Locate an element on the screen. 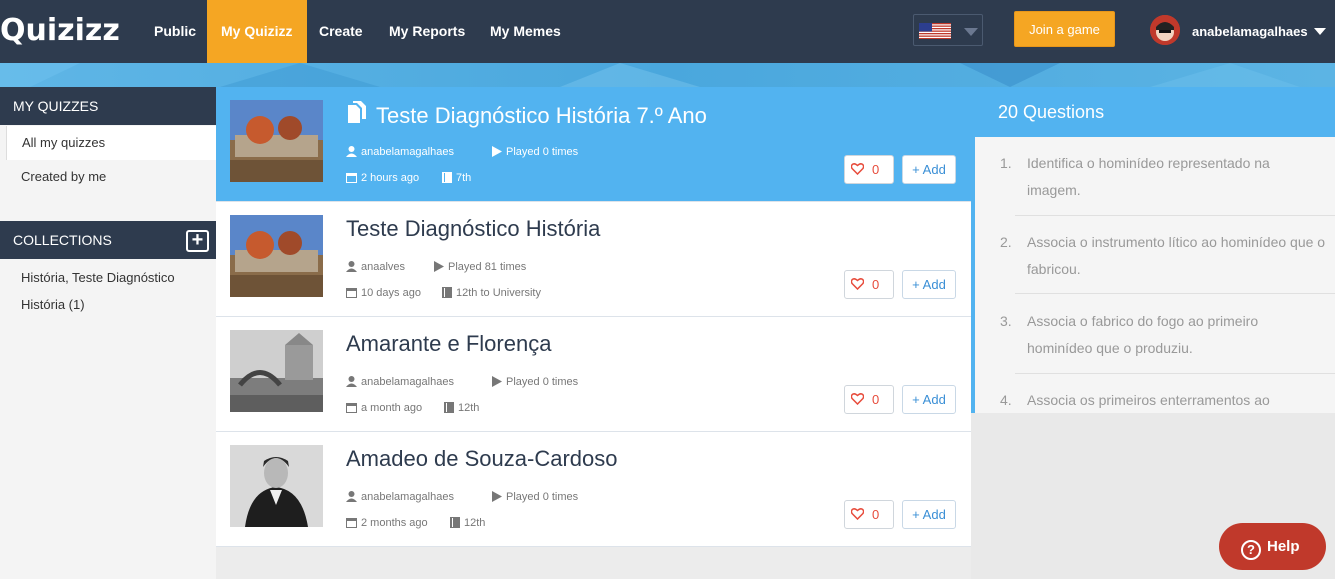 This screenshot has width=1335, height=579. language-select is located at coordinates (948, 30).